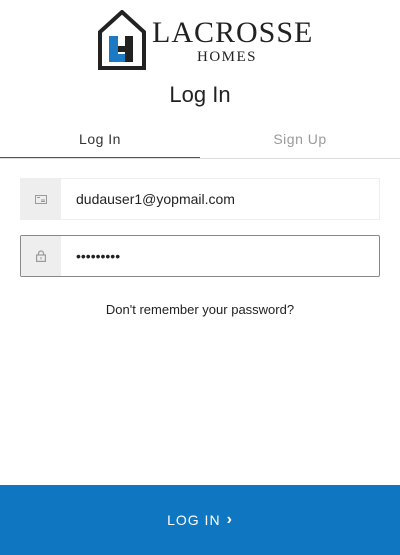 The height and width of the screenshot is (555, 400). Describe the element at coordinates (122, 40) in the screenshot. I see `house-lh-logo-icon` at that location.